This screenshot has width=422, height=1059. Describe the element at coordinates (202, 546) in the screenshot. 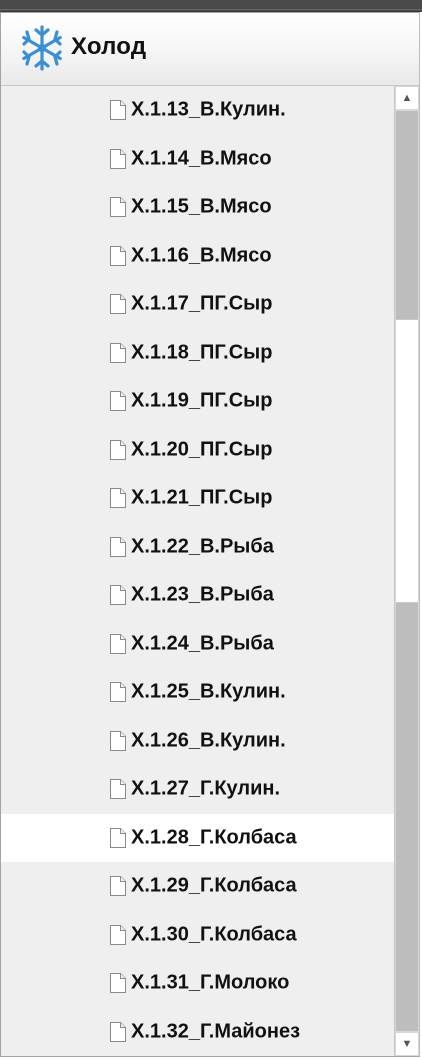

I see `list-item-label: Х.1.22_В.Рыба` at that location.